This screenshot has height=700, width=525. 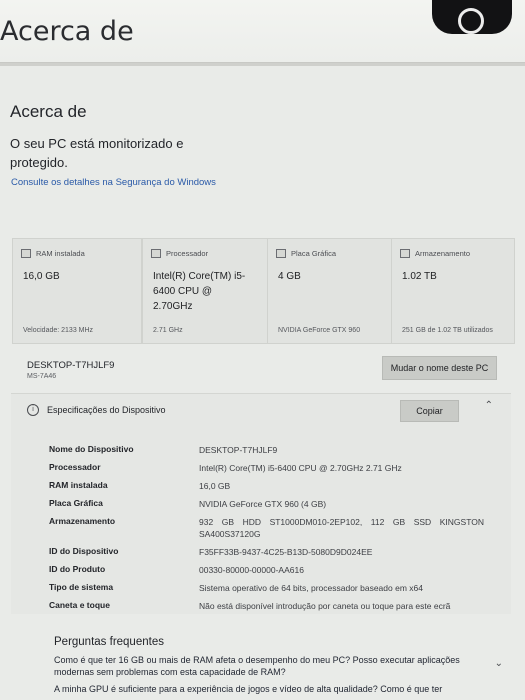 What do you see at coordinates (81, 587) in the screenshot?
I see `spec-label: Tipo de sistema` at bounding box center [81, 587].